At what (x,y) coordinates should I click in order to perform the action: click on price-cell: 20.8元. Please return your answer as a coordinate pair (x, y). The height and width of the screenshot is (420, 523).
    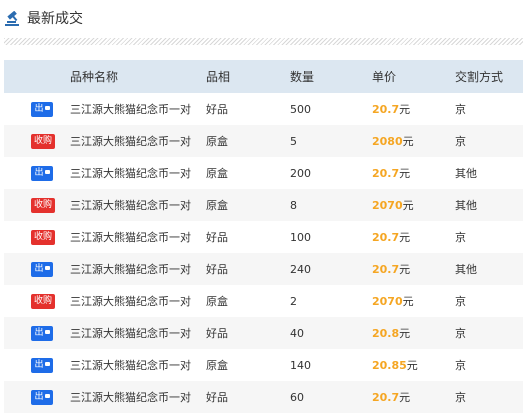
    Looking at the image, I should click on (413, 333).